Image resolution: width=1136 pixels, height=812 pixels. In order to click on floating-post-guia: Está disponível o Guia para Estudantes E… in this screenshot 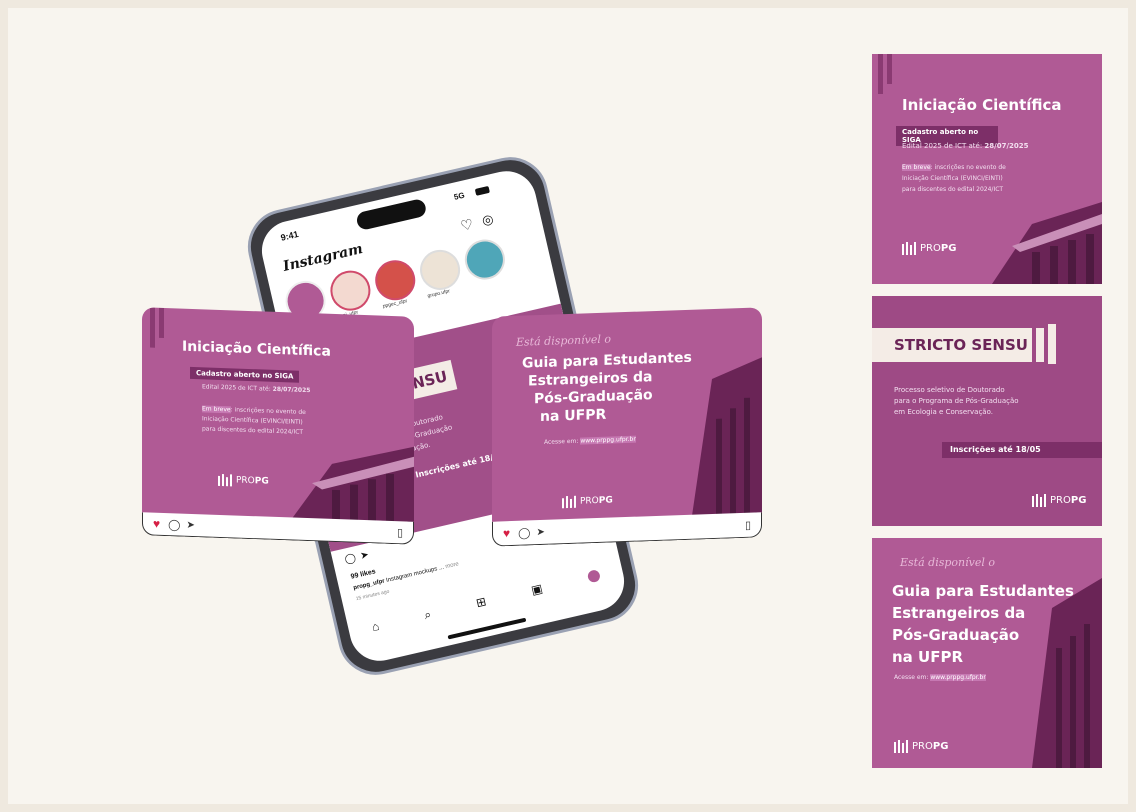, I will do `click(627, 427)`.